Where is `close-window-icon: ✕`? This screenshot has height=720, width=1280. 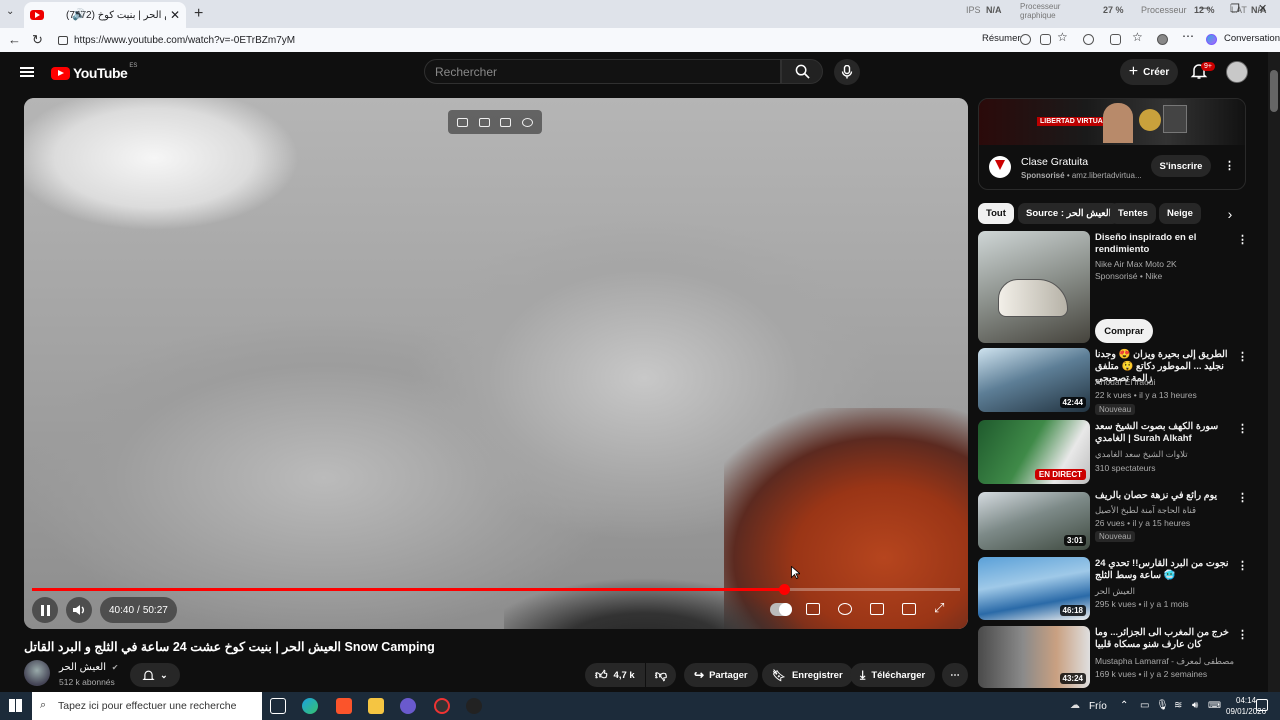 close-window-icon: ✕ is located at coordinates (1262, 8).